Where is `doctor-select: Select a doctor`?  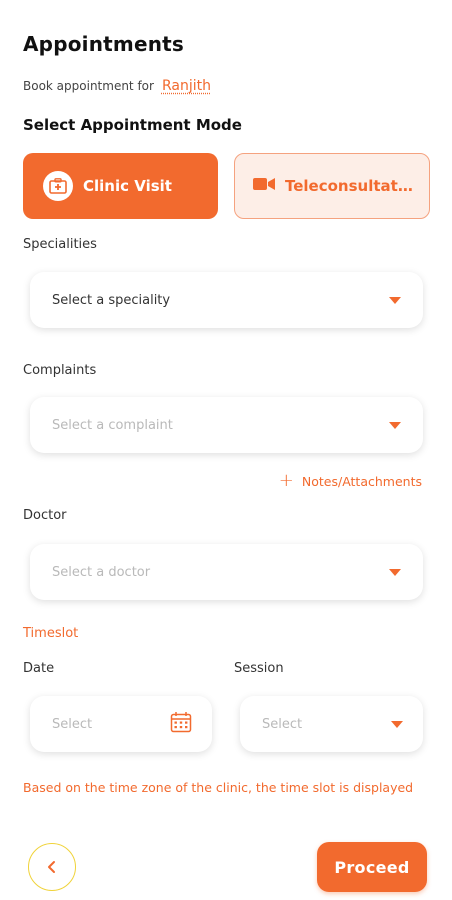 doctor-select: Select a doctor is located at coordinates (226, 572).